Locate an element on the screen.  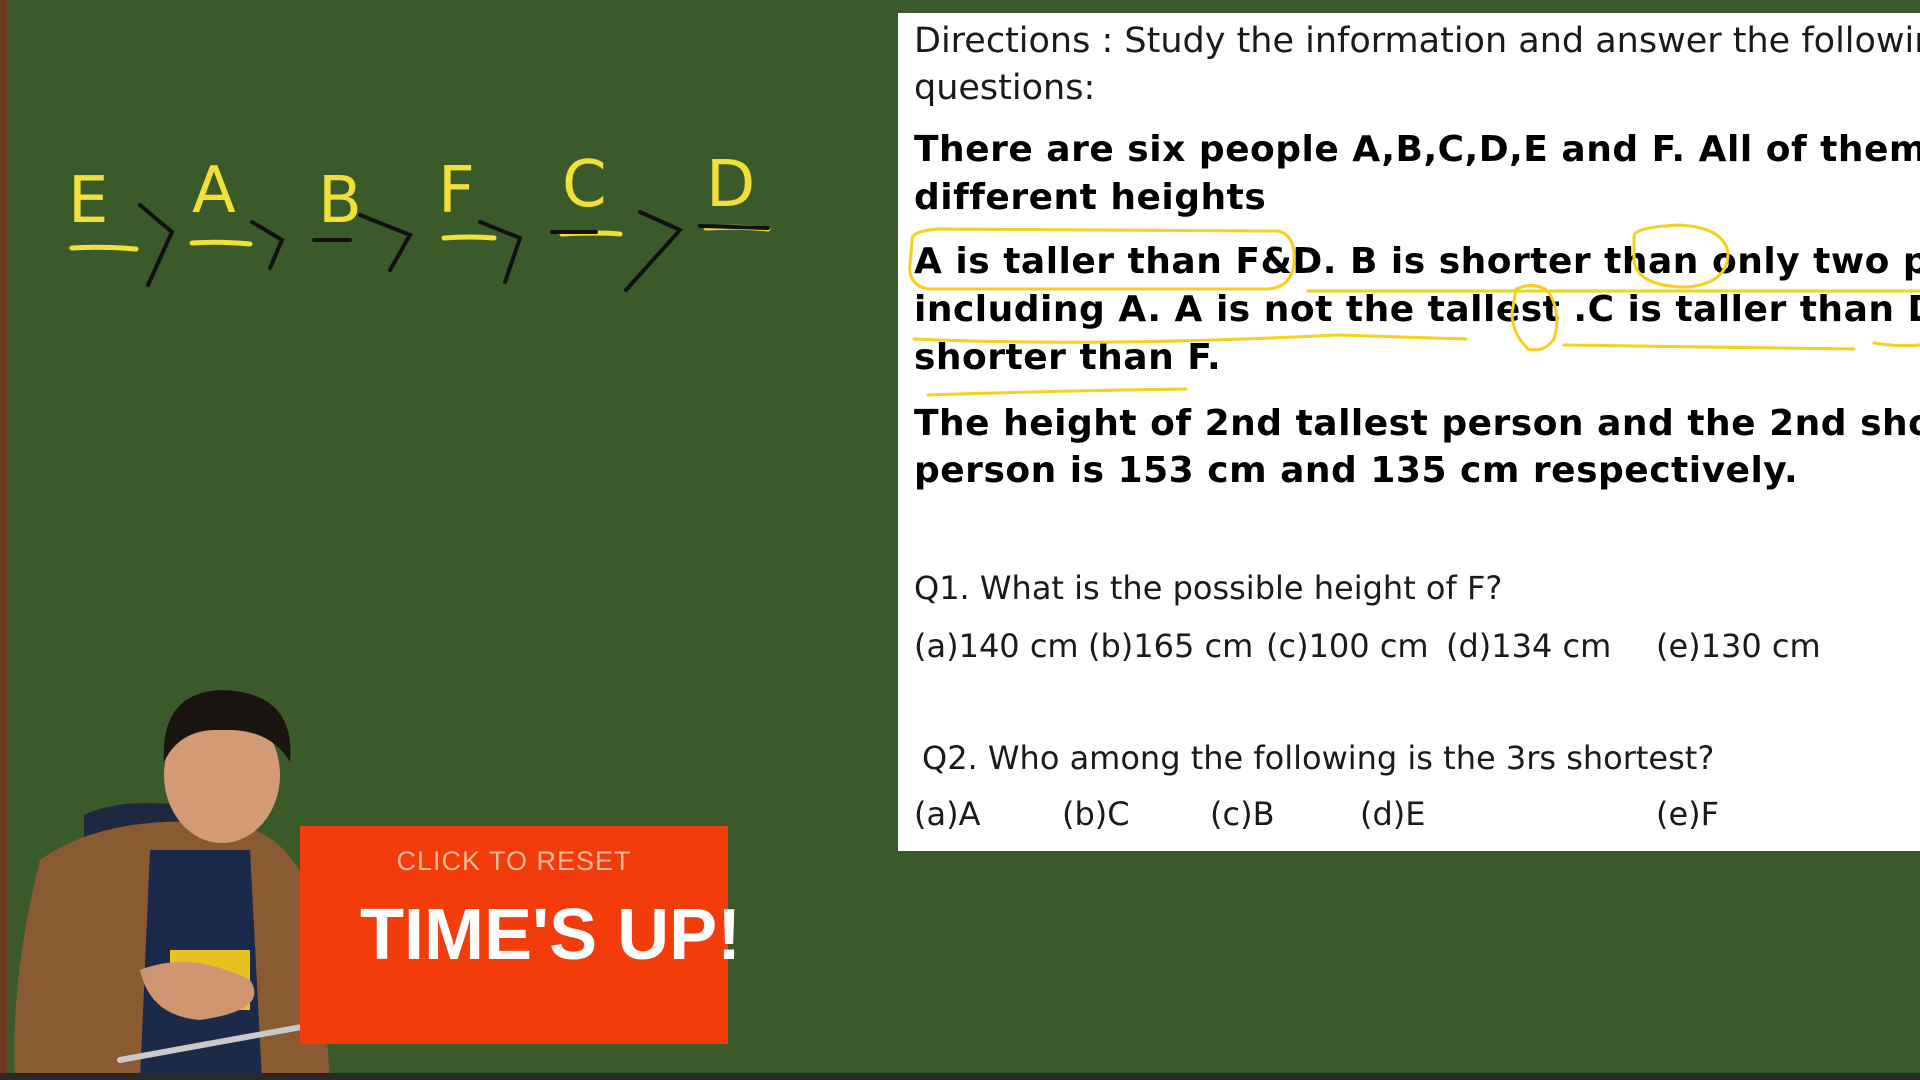
timer-status: TIME'S UP! is located at coordinates (551, 935).